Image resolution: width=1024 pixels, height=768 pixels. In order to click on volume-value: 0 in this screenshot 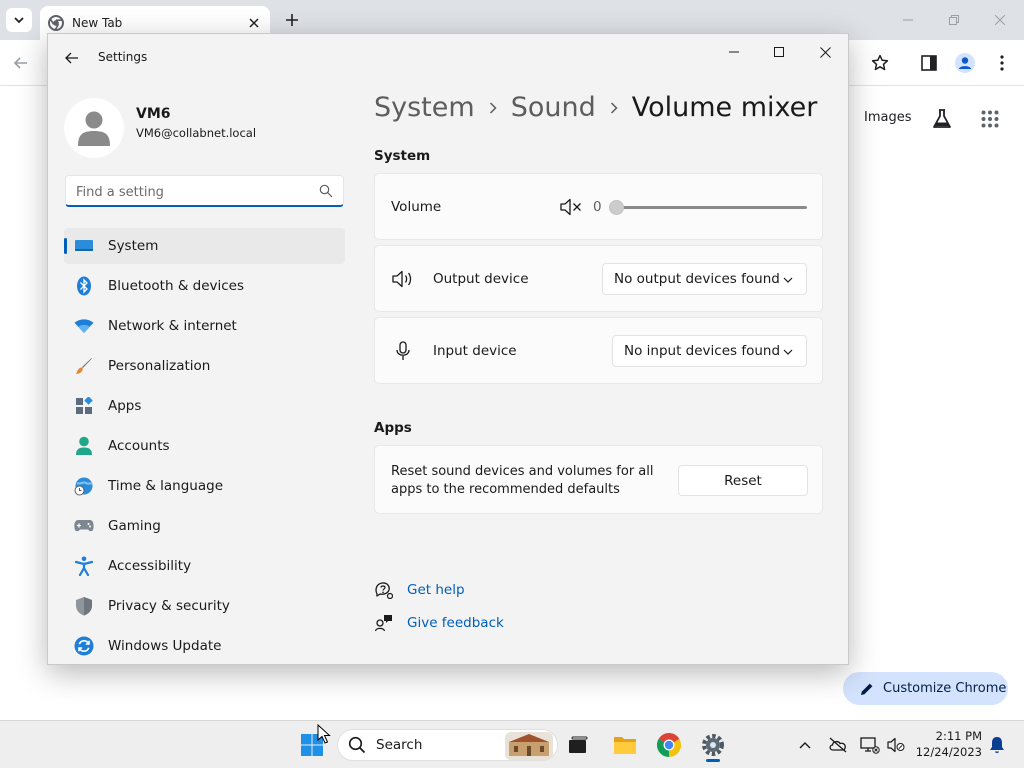, I will do `click(597, 207)`.